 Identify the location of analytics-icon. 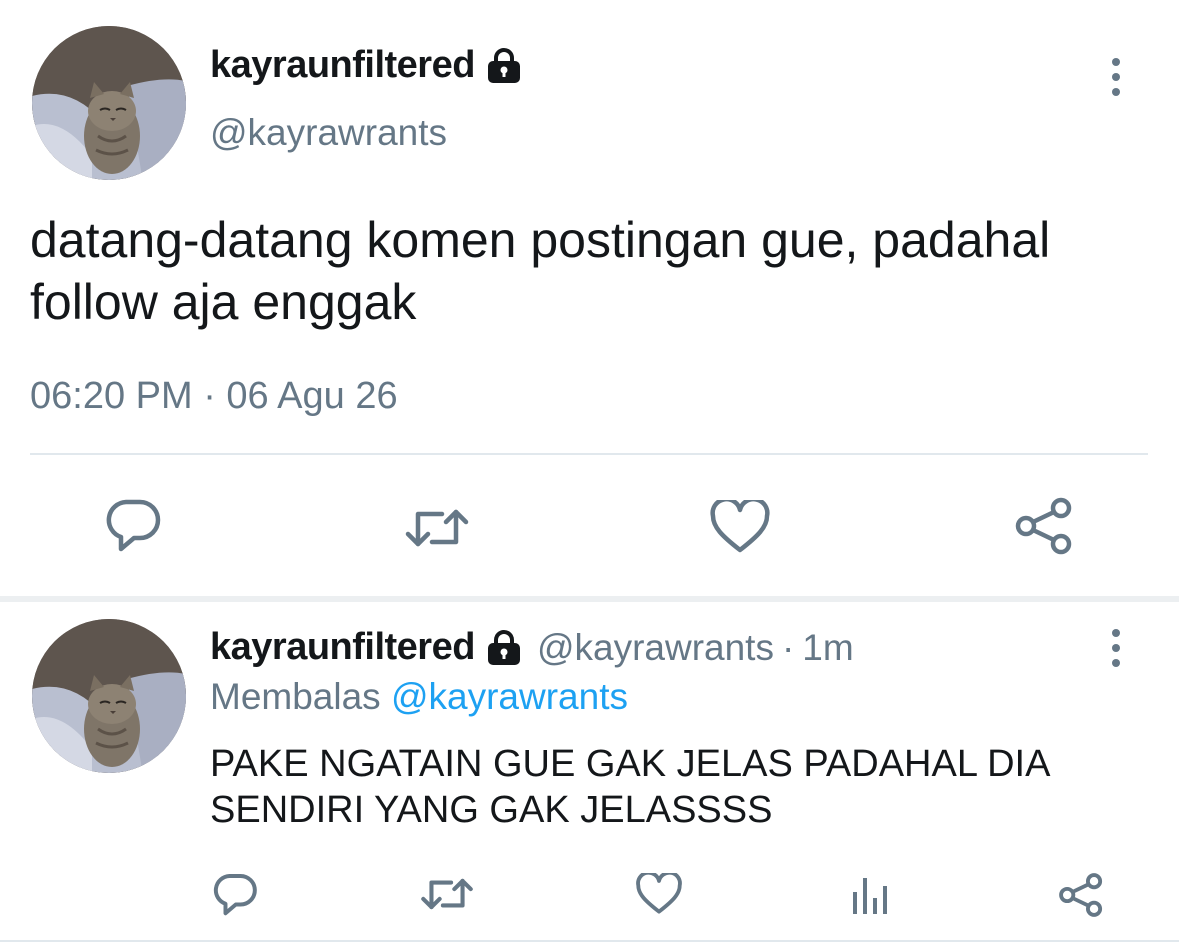
(870, 896).